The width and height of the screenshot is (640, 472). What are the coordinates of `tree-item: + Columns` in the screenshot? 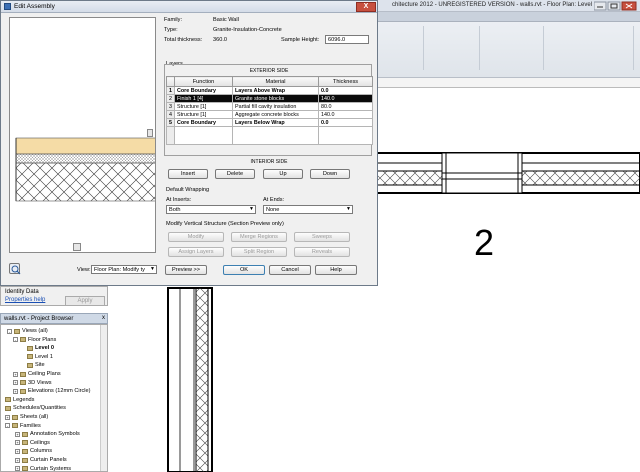 It's located at (33, 451).